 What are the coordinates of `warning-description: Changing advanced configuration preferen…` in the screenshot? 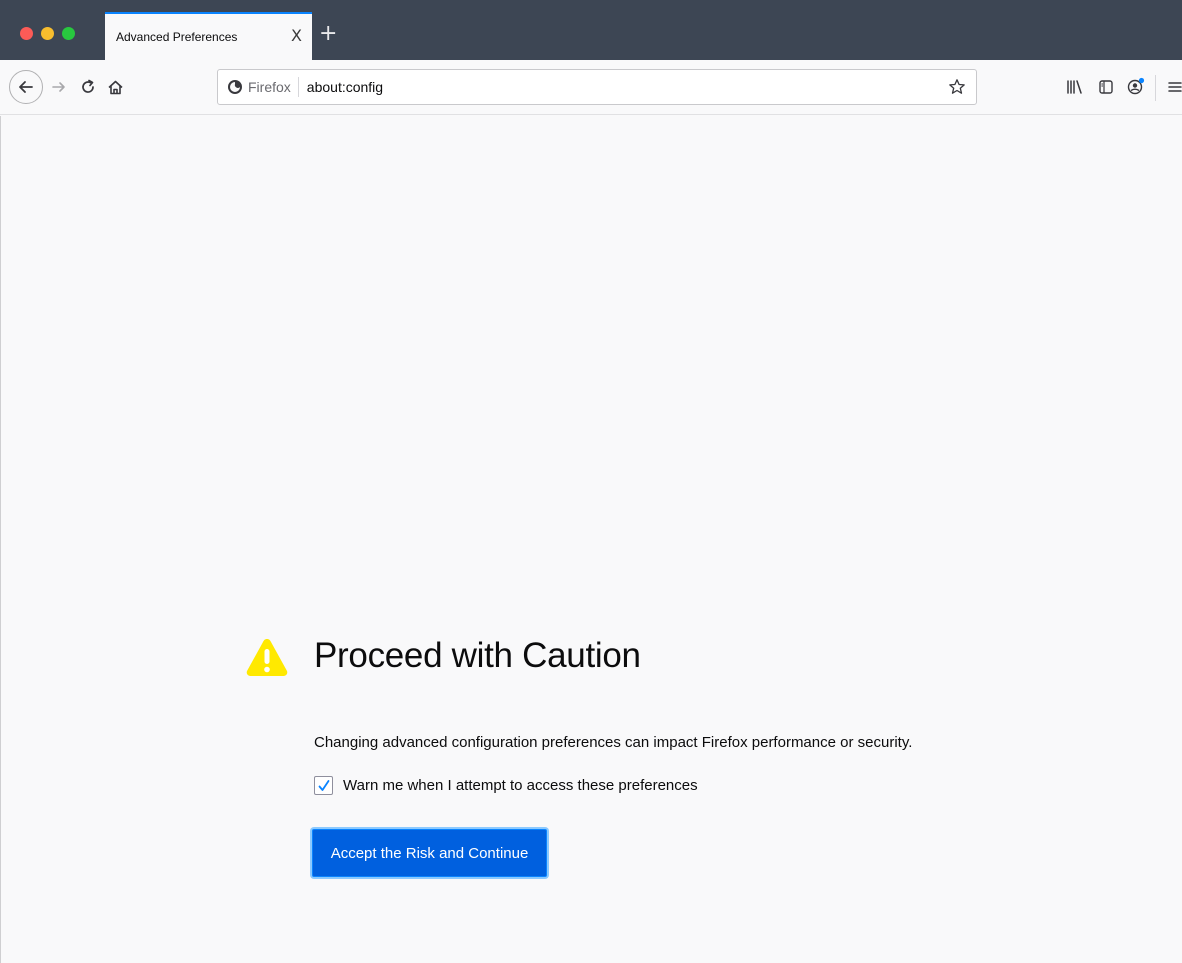 It's located at (613, 742).